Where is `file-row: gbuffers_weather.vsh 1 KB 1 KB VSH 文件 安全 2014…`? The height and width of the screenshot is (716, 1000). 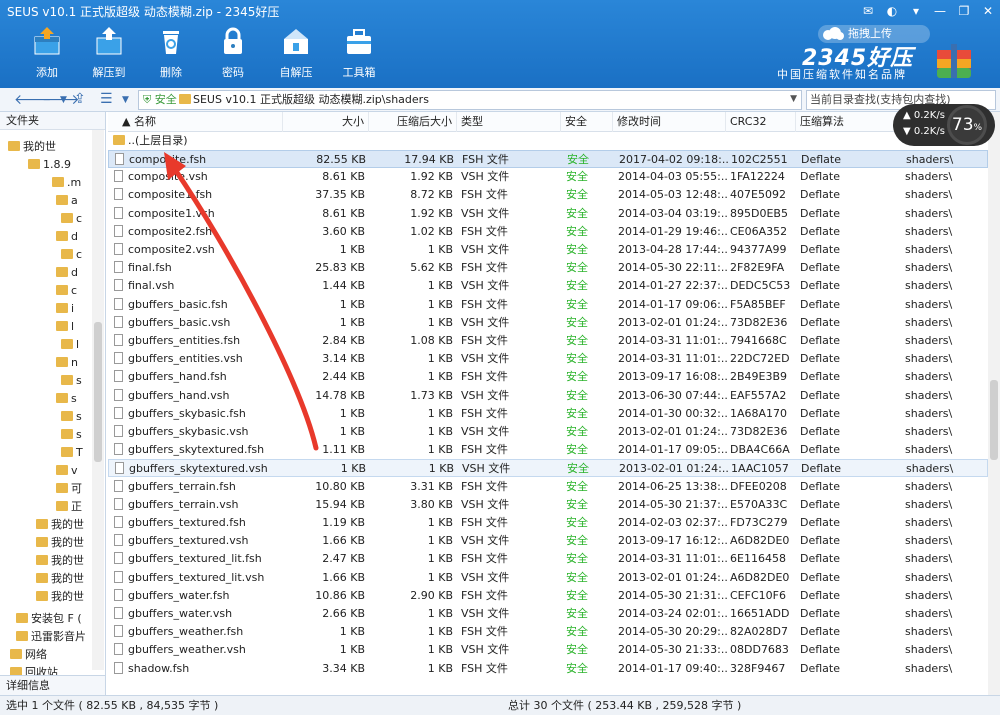 file-row: gbuffers_weather.vsh 1 KB 1 KB VSH 文件 安全 2014… is located at coordinates (548, 650).